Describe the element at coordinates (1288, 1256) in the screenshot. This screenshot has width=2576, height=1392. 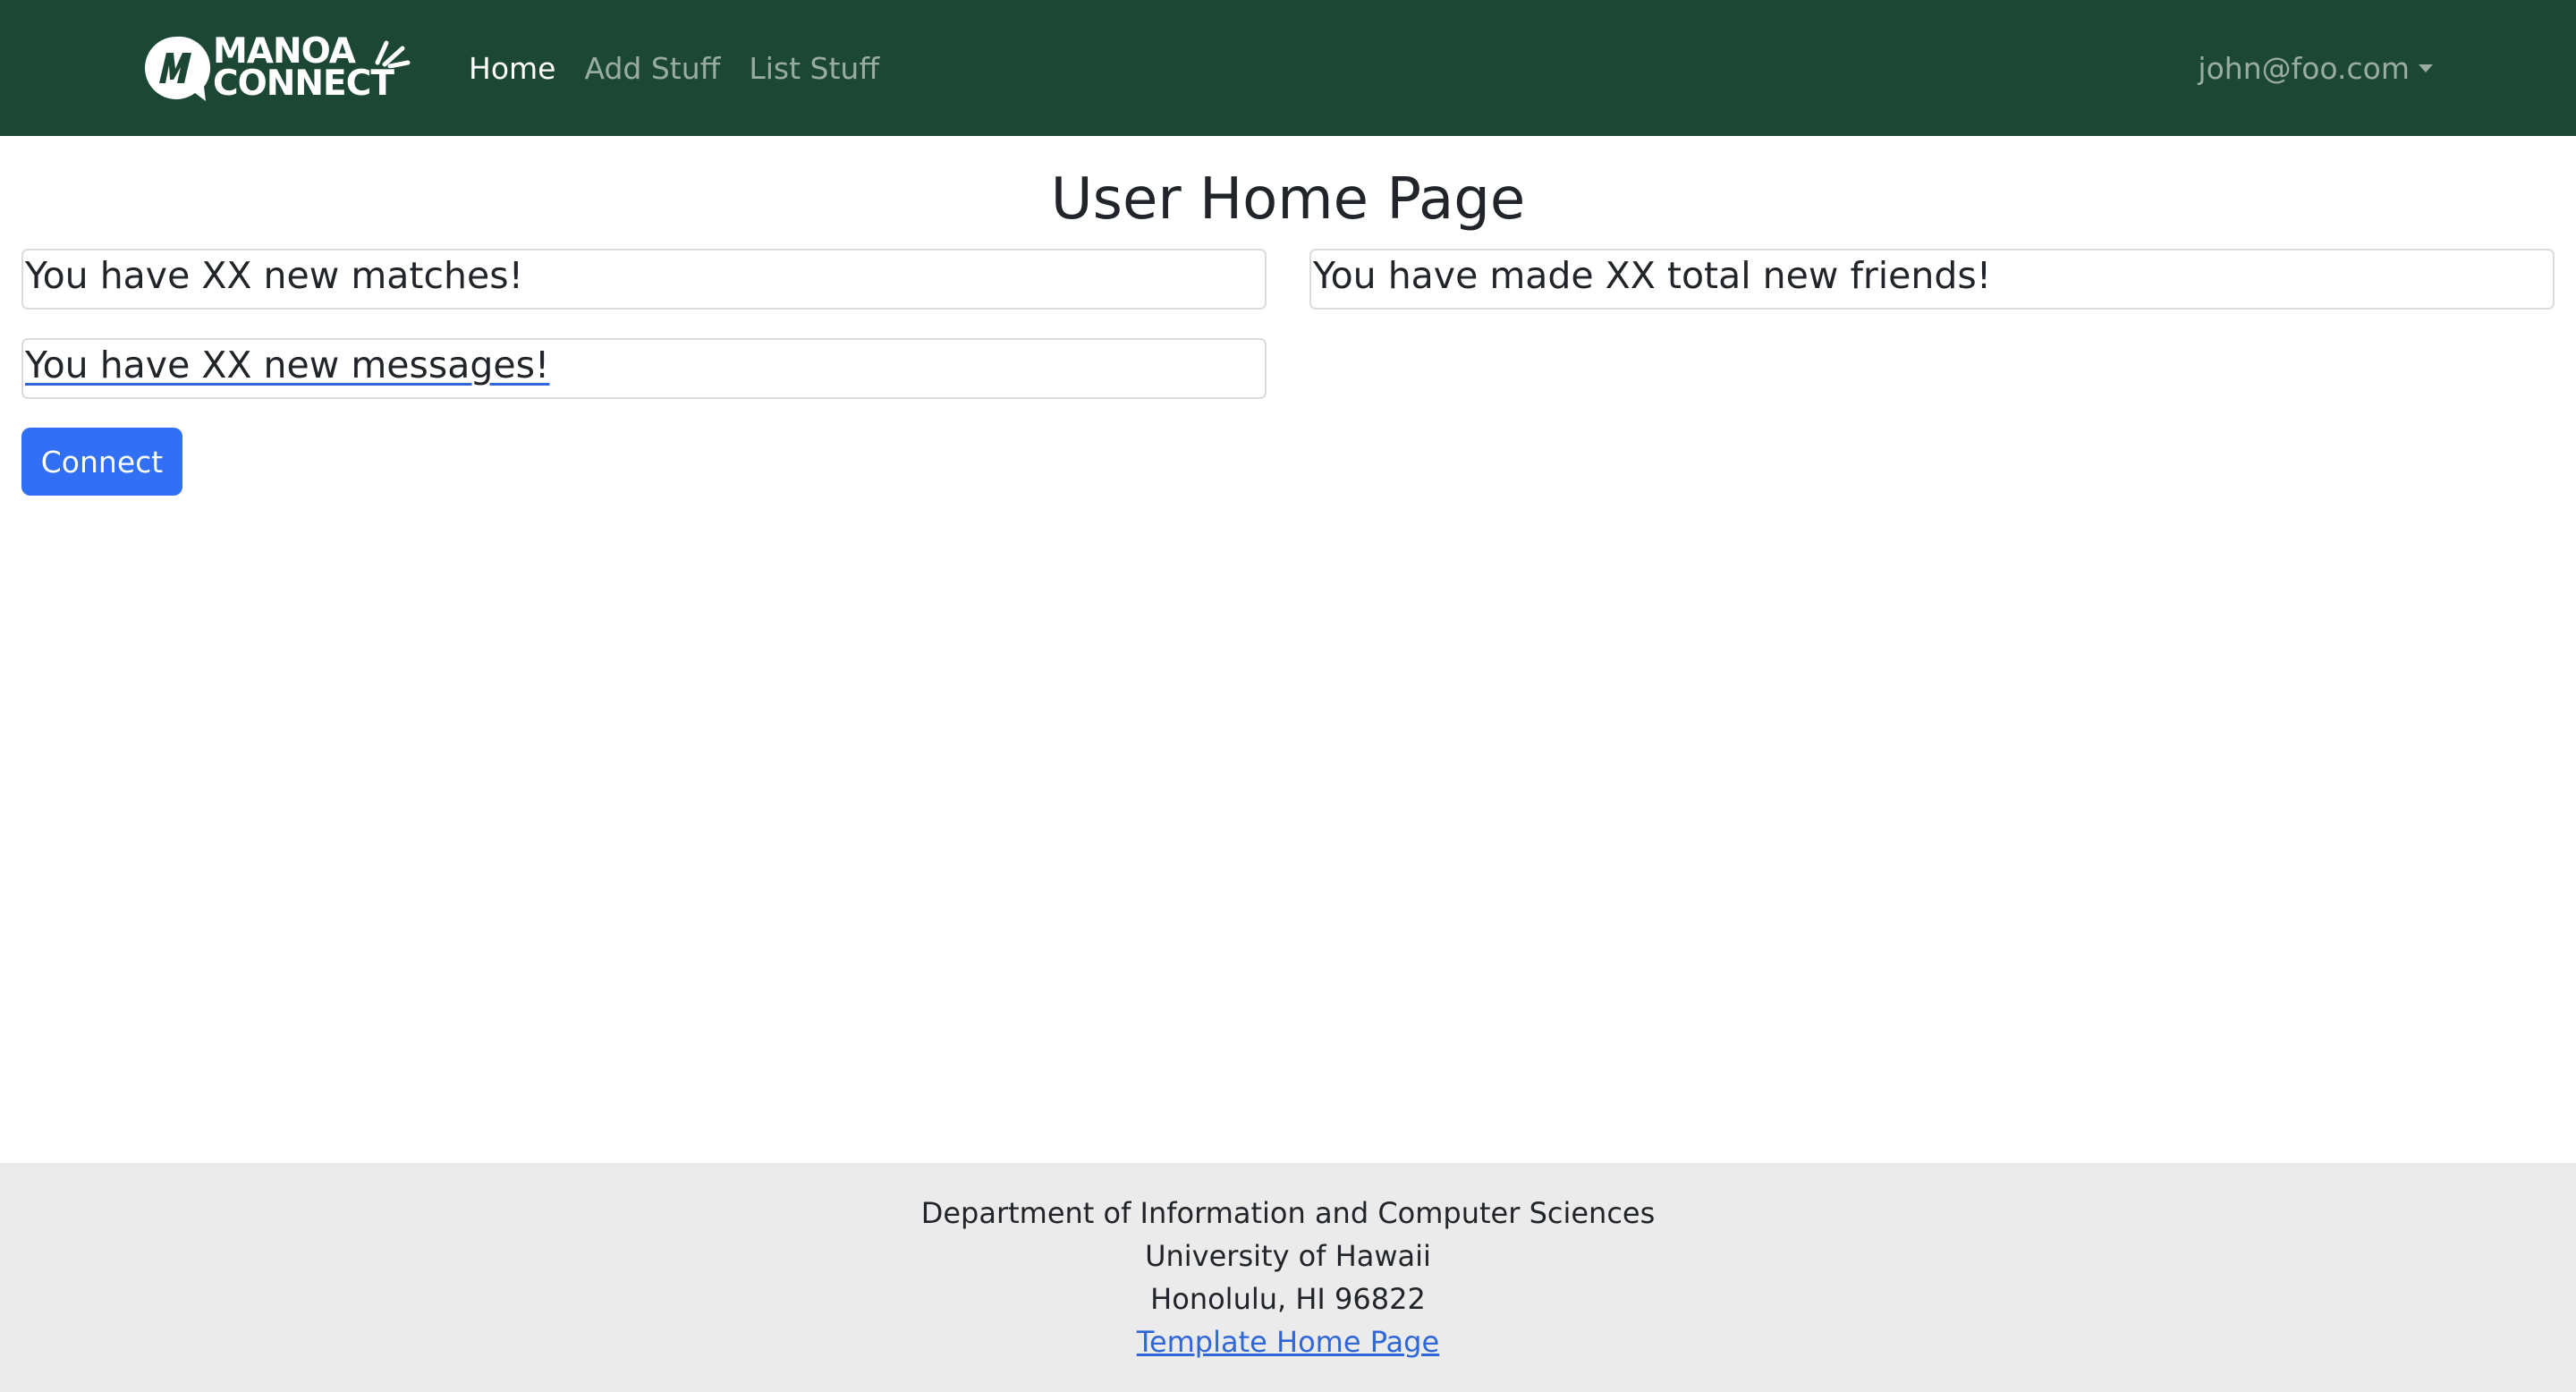
I see `footer-university: University of Hawaii` at that location.